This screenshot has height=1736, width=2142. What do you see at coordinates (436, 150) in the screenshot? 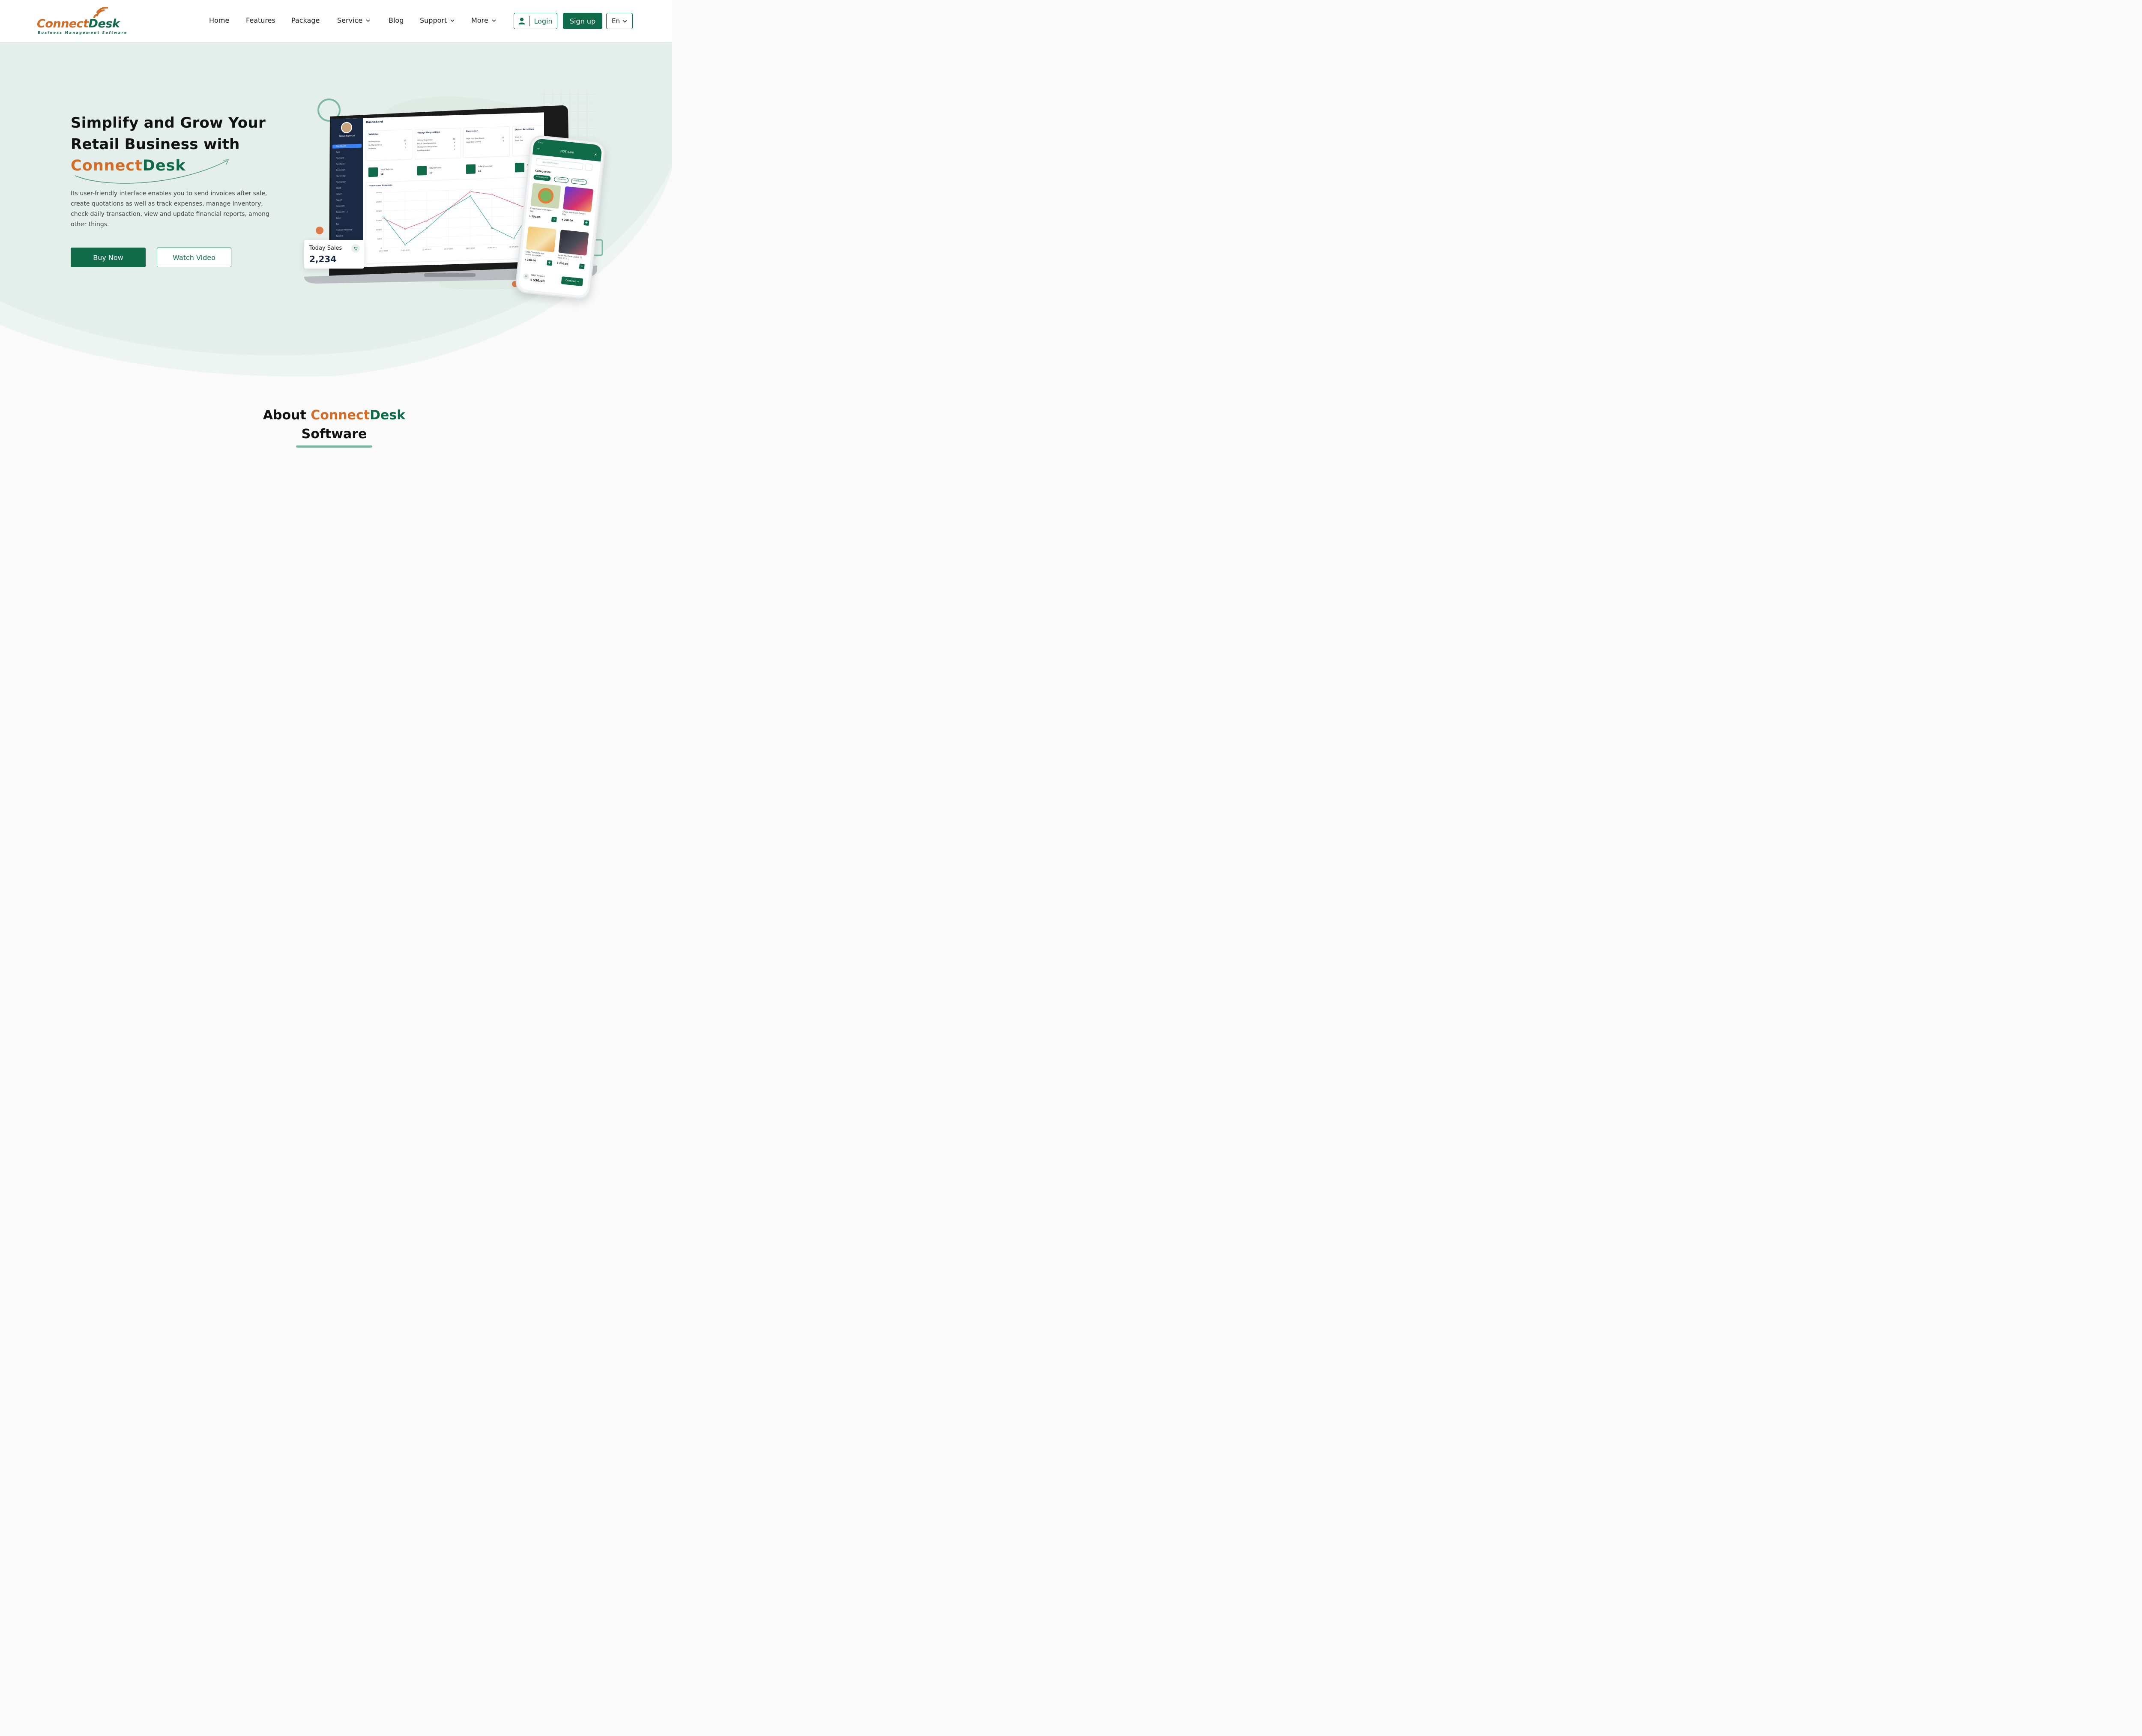
I see `card-row: Fuel Requisition 2` at bounding box center [436, 150].